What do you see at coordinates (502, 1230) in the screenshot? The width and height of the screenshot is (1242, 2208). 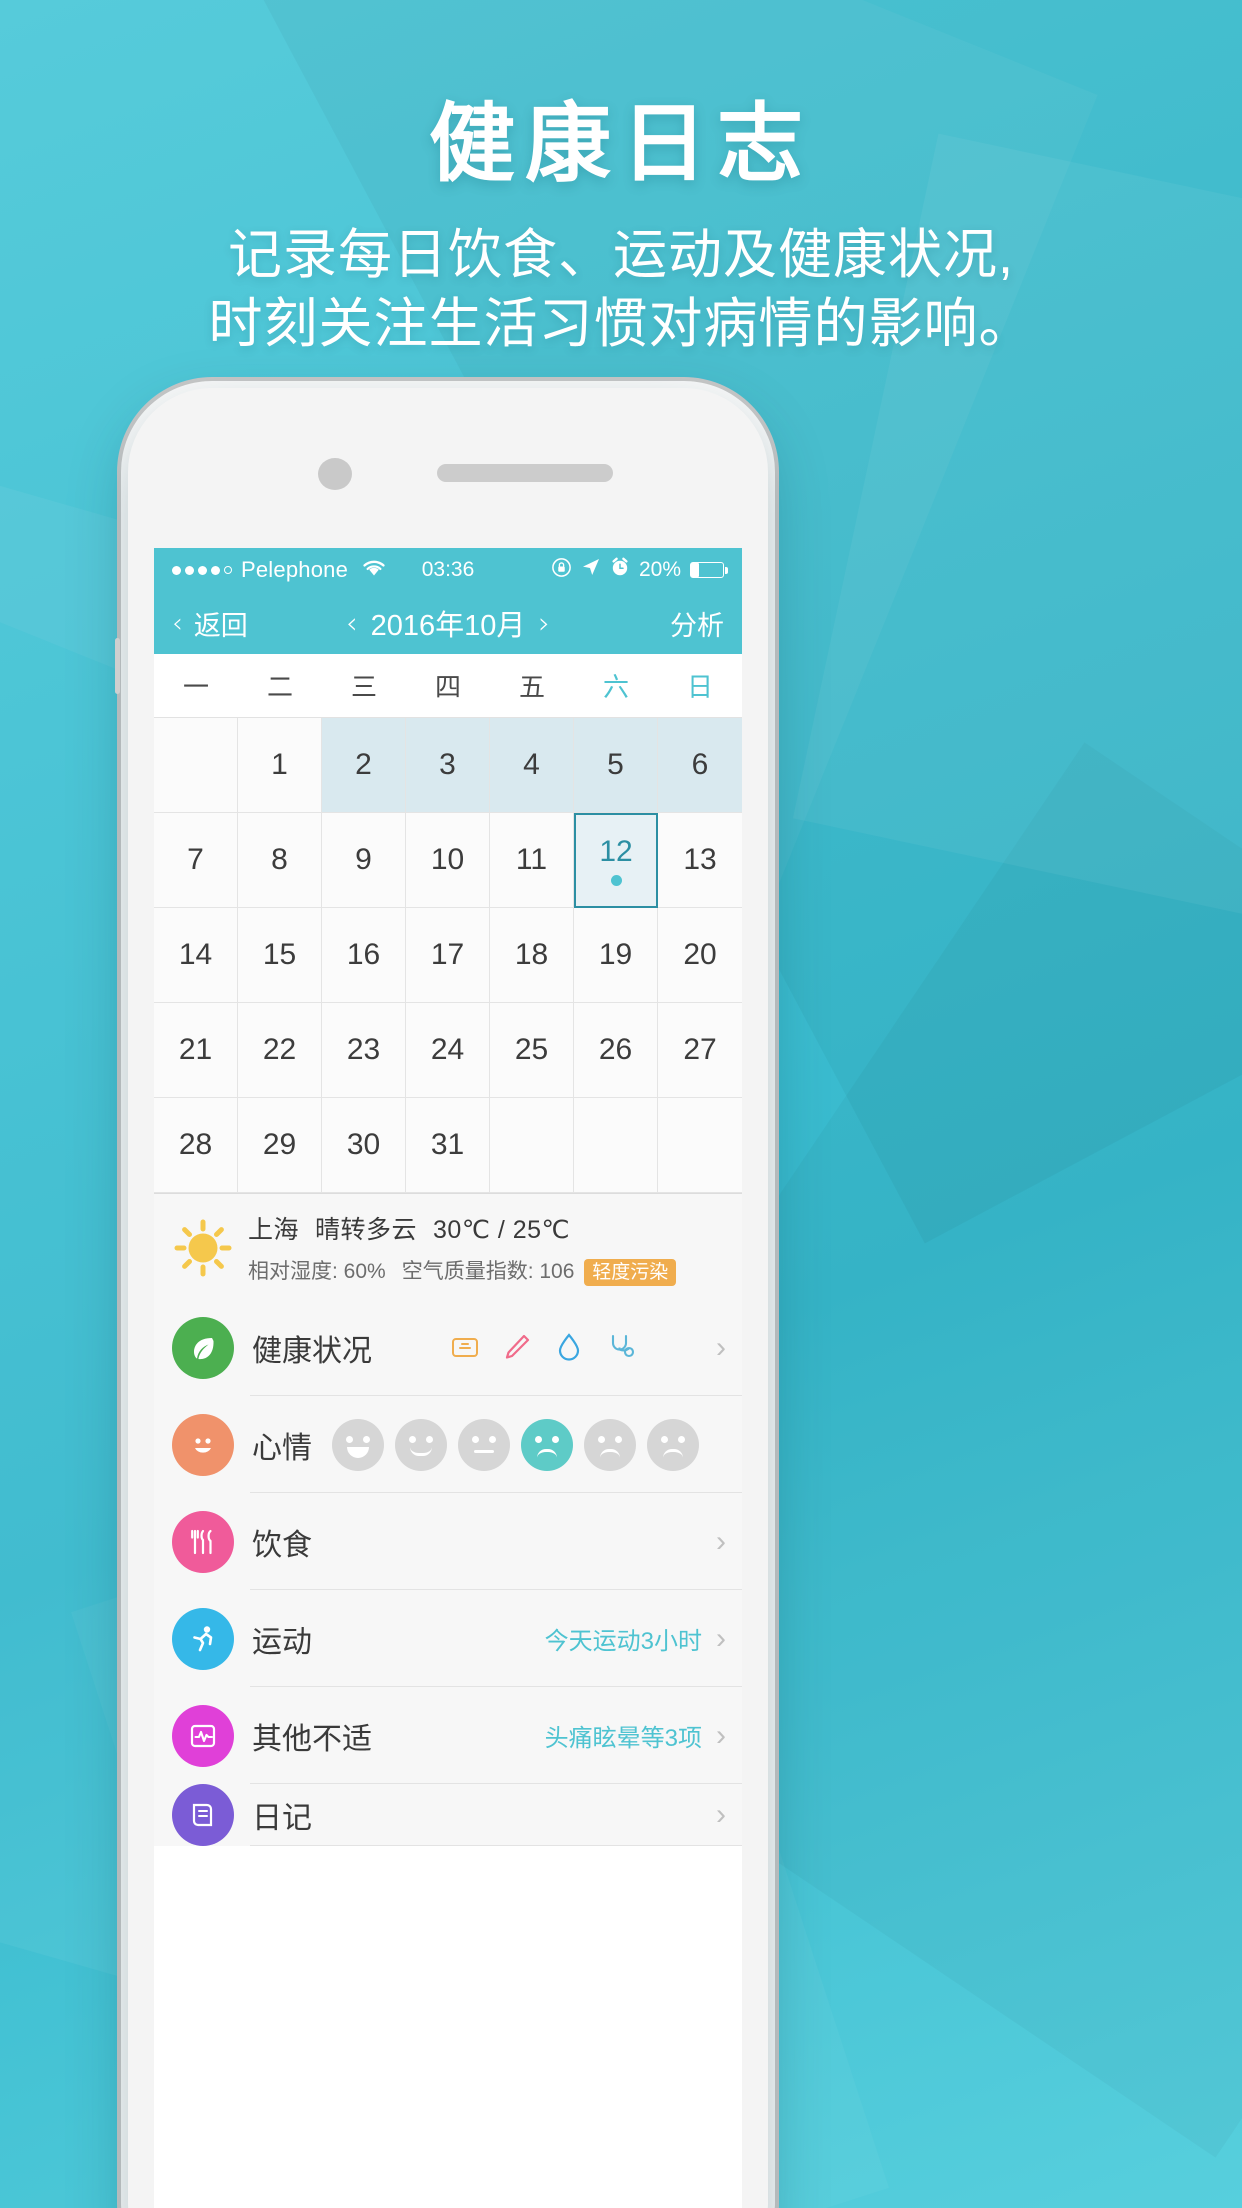 I see `weather-temperature: 30℃ / 25℃` at bounding box center [502, 1230].